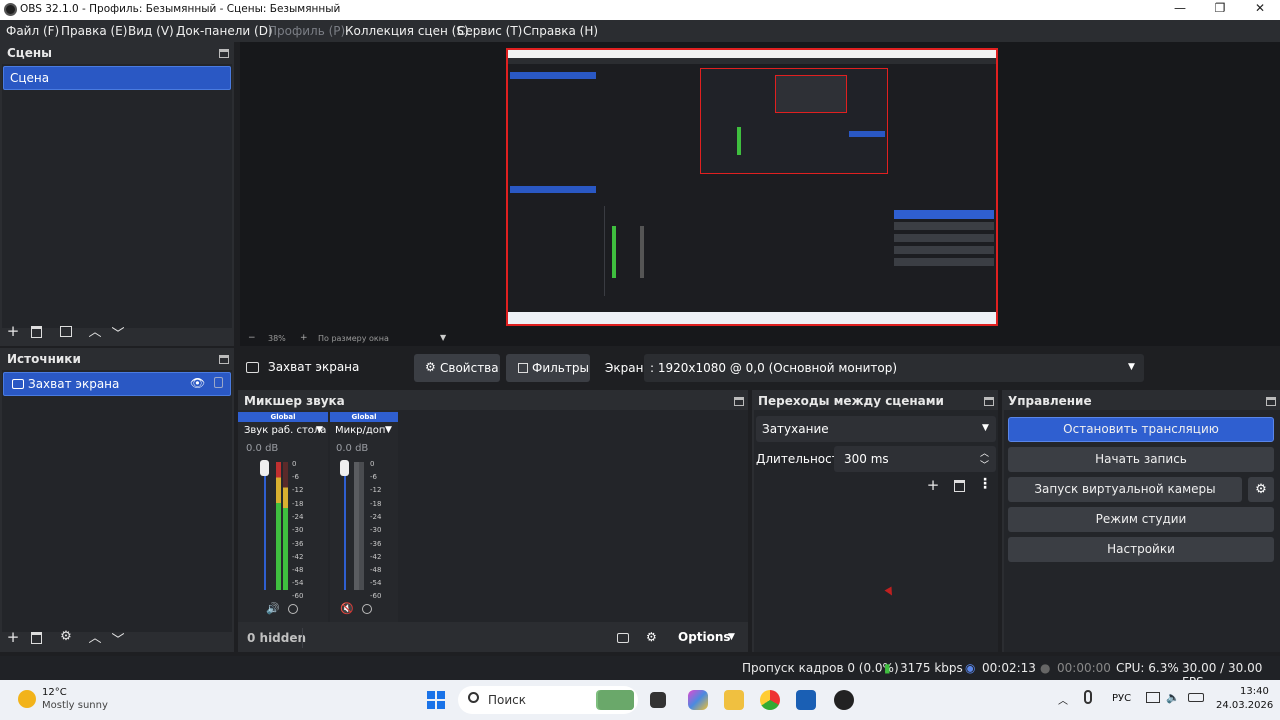  Describe the element at coordinates (959, 486) in the screenshot. I see `remove-transition-icon` at that location.